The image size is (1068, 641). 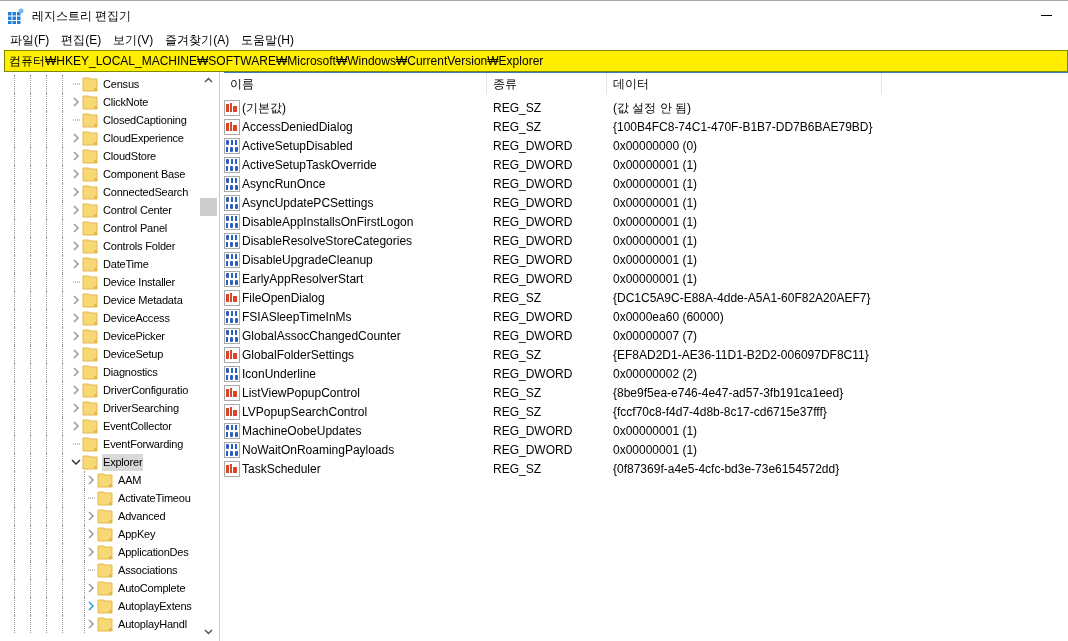 I want to click on value-name: FileOpenDialog, so click(x=283, y=297).